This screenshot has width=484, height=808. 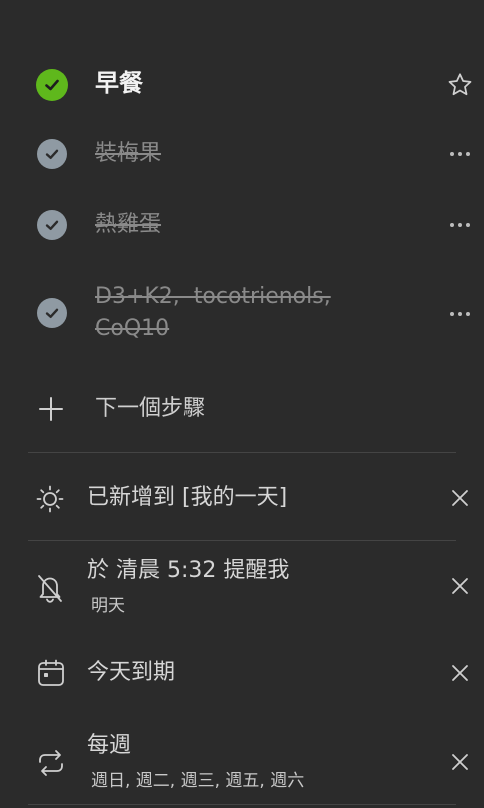 I want to click on calendar-icon, so click(x=51, y=673).